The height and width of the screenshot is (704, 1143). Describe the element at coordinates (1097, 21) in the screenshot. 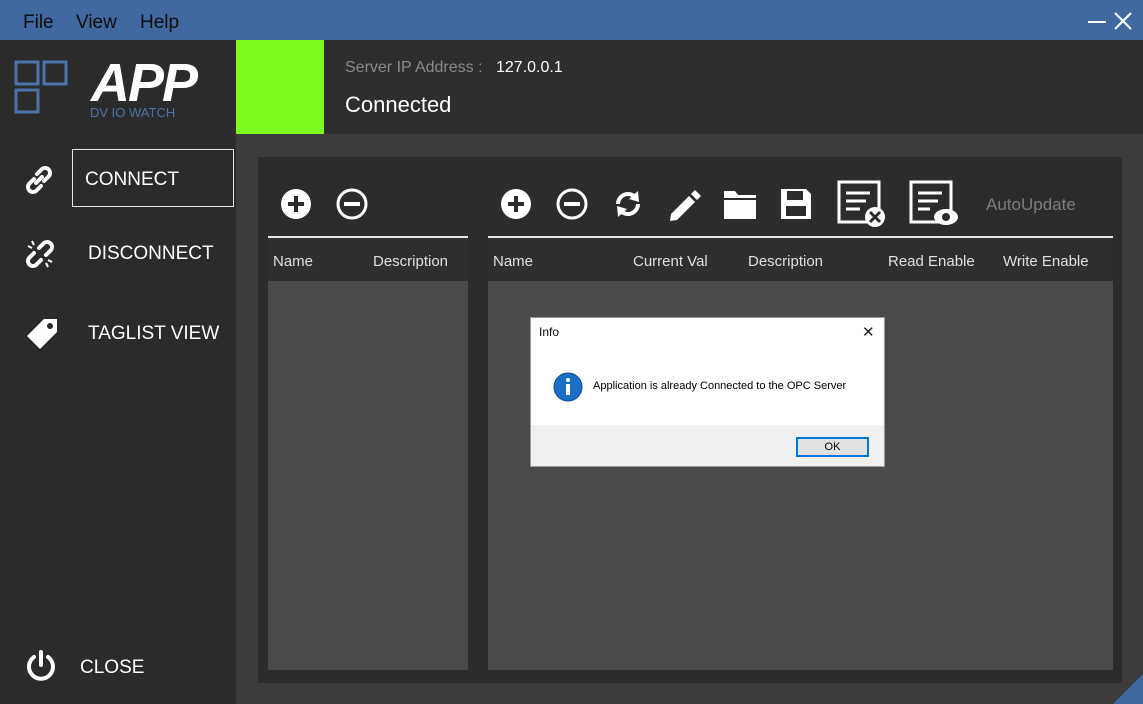

I see `minimize-icon` at that location.